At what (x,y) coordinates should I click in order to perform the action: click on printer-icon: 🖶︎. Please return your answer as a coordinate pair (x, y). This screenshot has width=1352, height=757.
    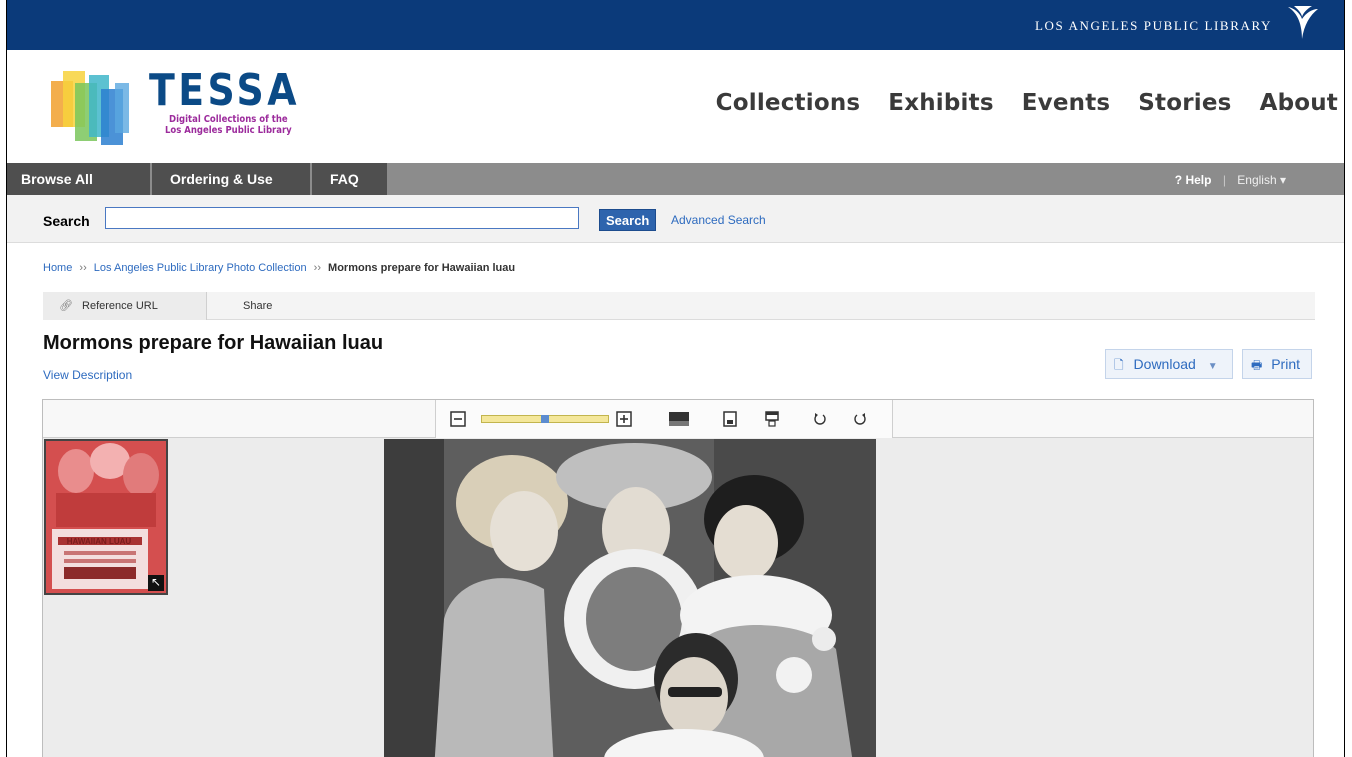
    Looking at the image, I should click on (1257, 365).